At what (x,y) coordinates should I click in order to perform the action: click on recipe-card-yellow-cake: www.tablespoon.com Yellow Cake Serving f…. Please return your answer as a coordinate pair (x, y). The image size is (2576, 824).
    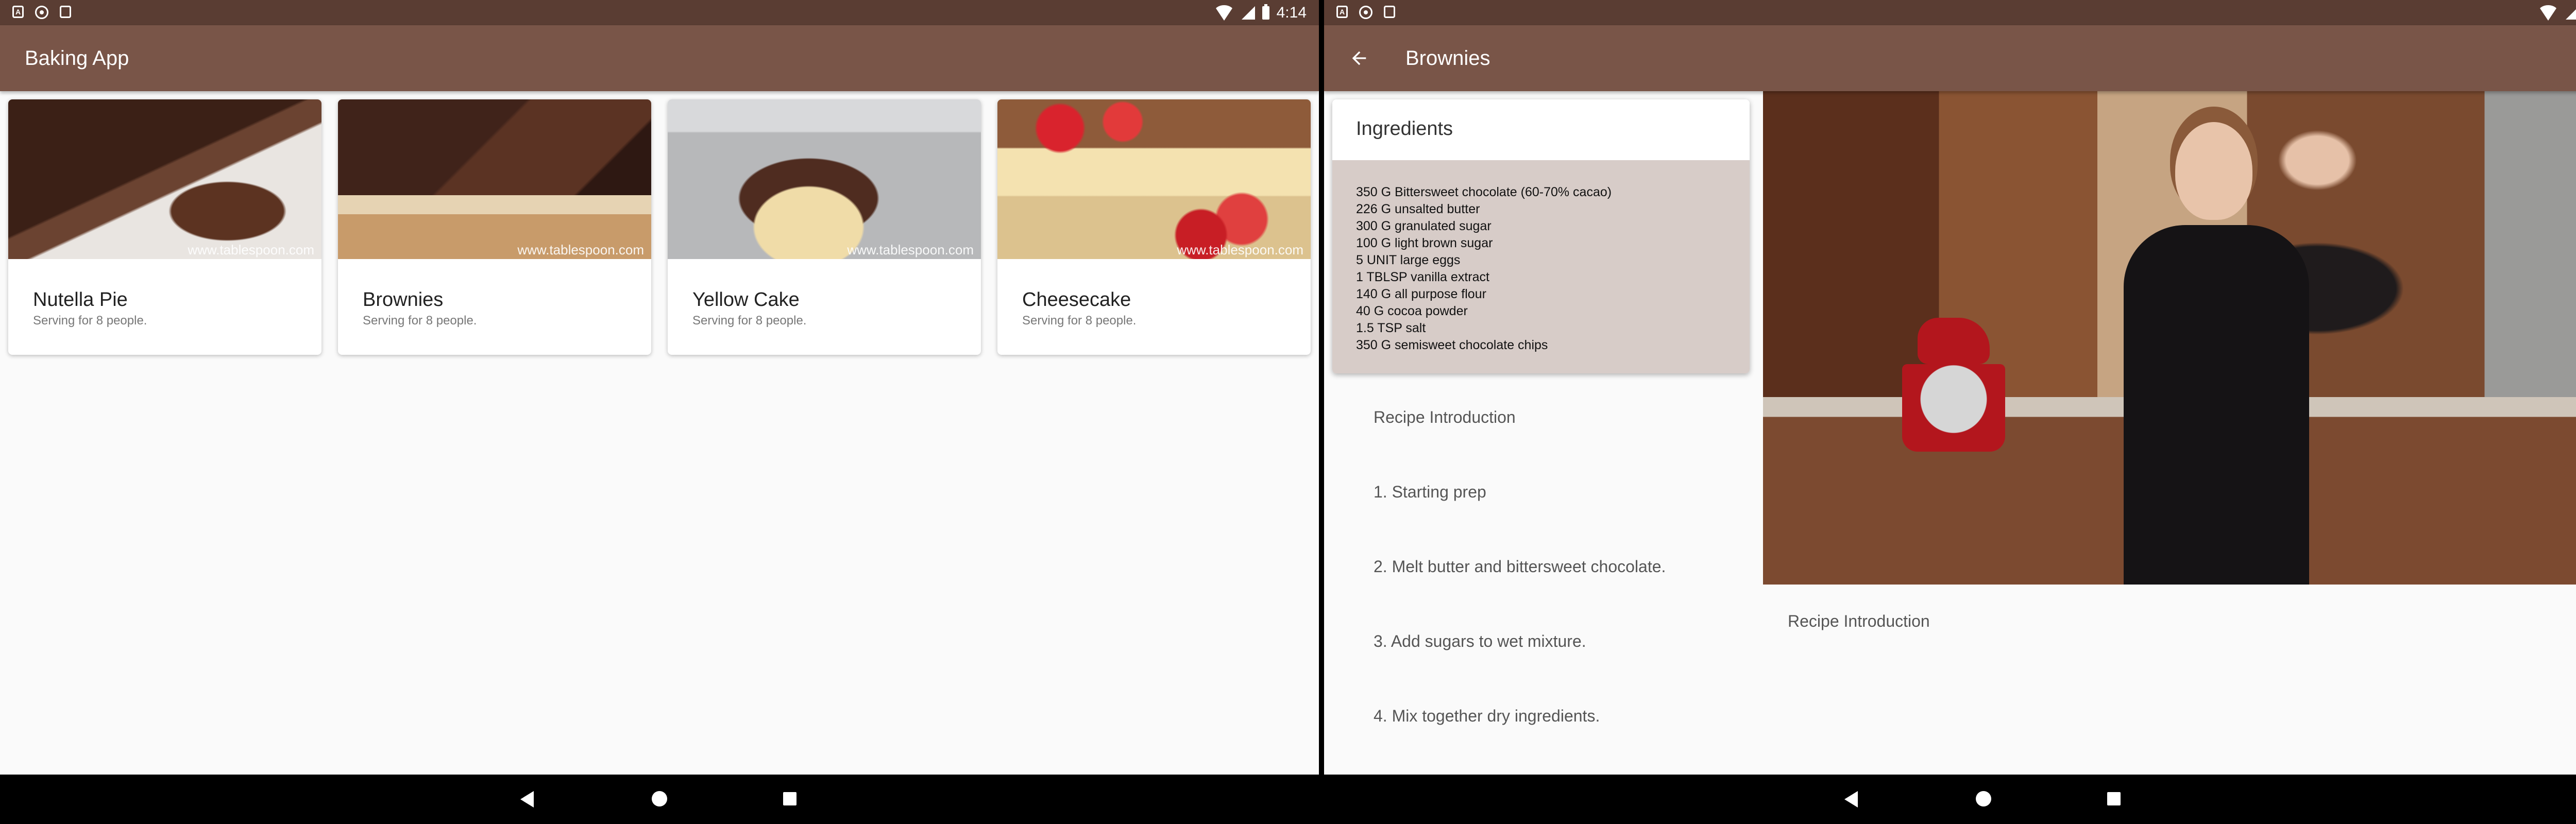
    Looking at the image, I should click on (824, 227).